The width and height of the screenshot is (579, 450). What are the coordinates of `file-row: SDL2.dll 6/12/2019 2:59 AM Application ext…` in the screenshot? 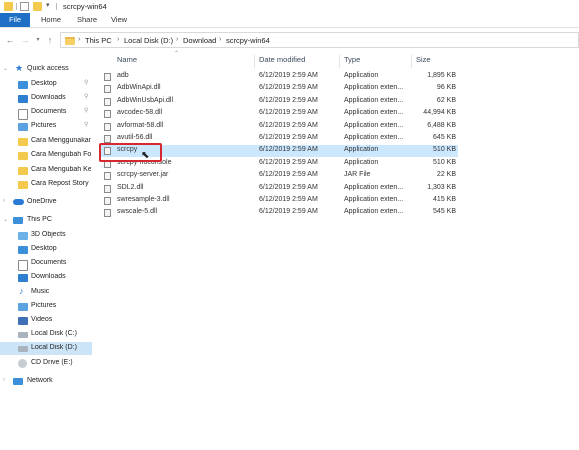 It's located at (279, 189).